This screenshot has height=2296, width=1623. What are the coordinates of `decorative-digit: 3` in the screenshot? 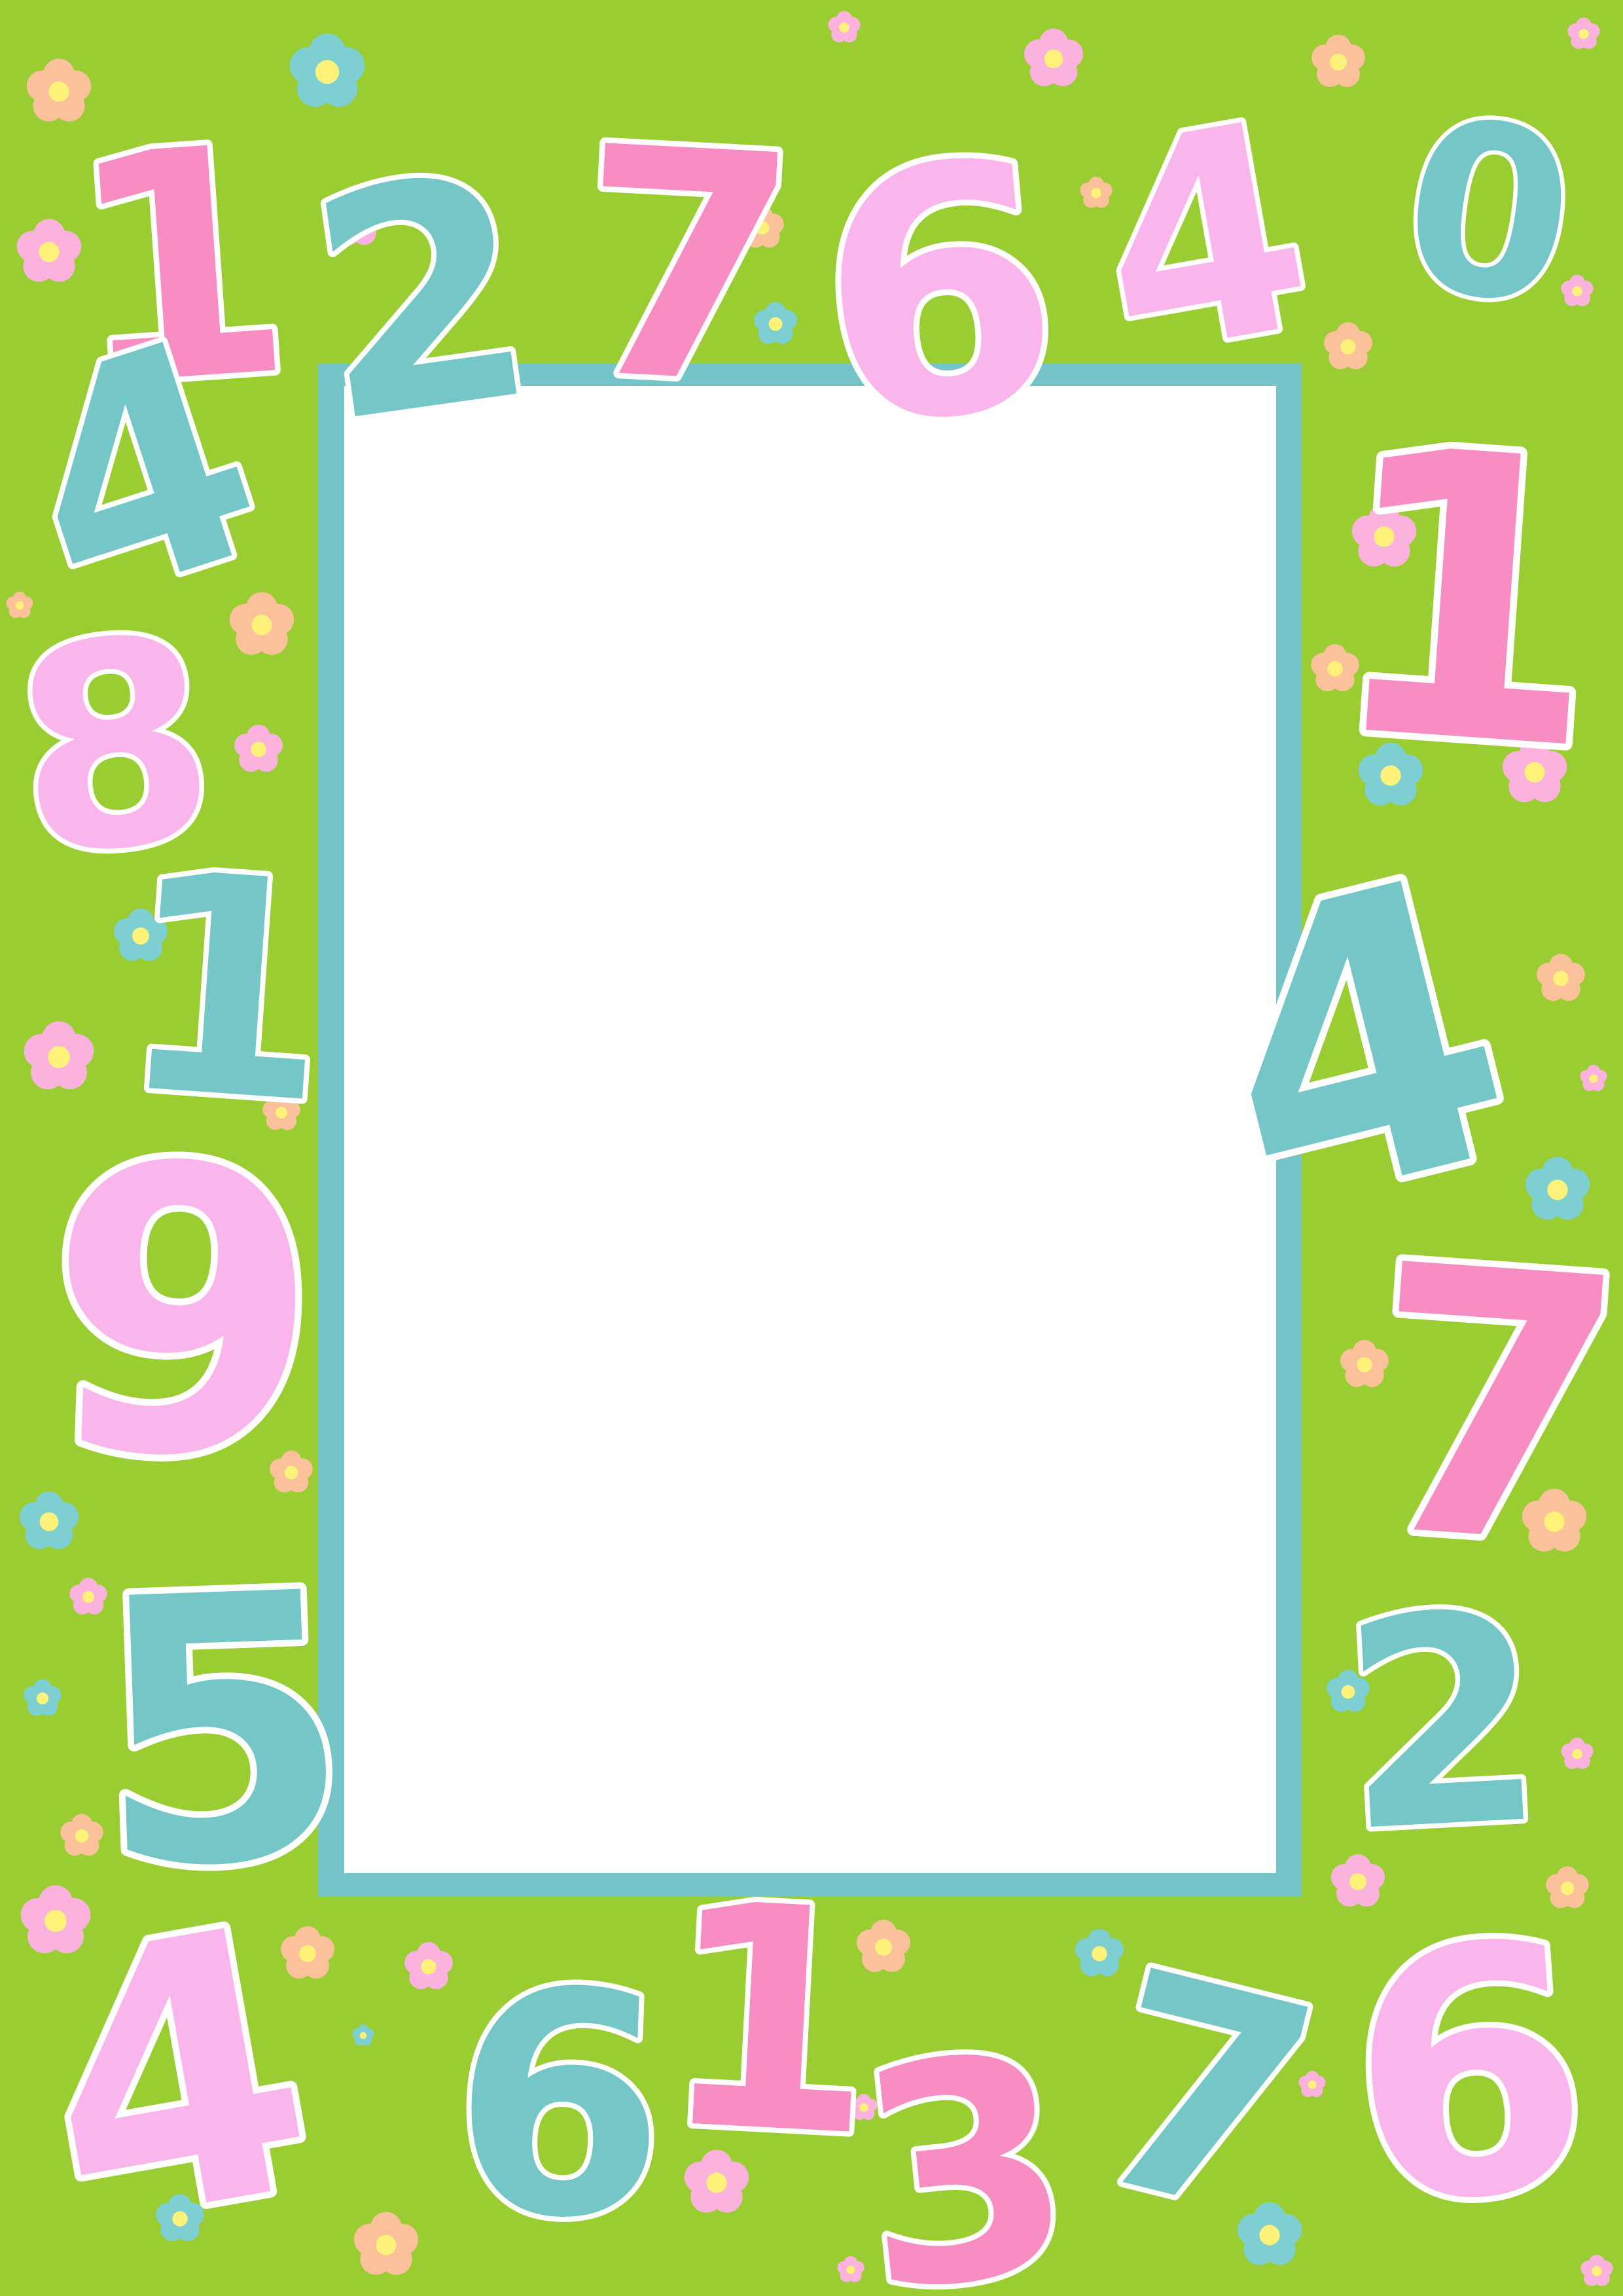 It's located at (966, 2142).